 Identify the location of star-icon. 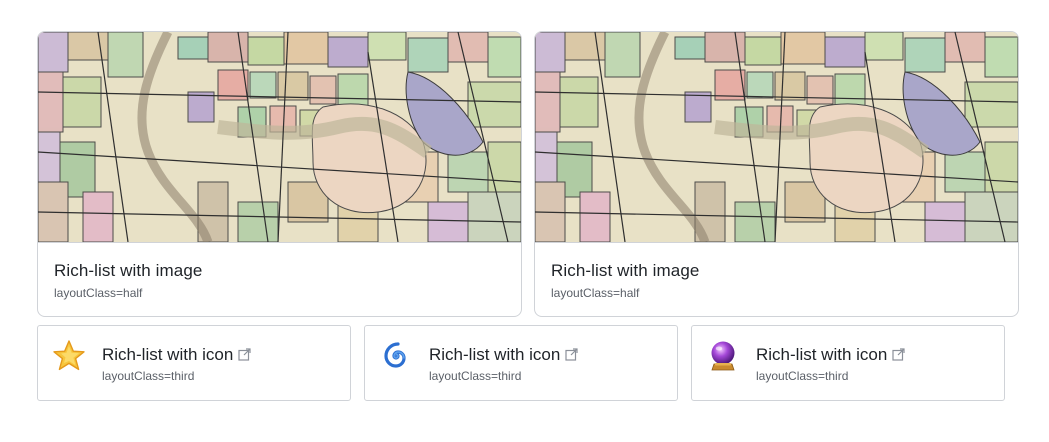
(69, 356).